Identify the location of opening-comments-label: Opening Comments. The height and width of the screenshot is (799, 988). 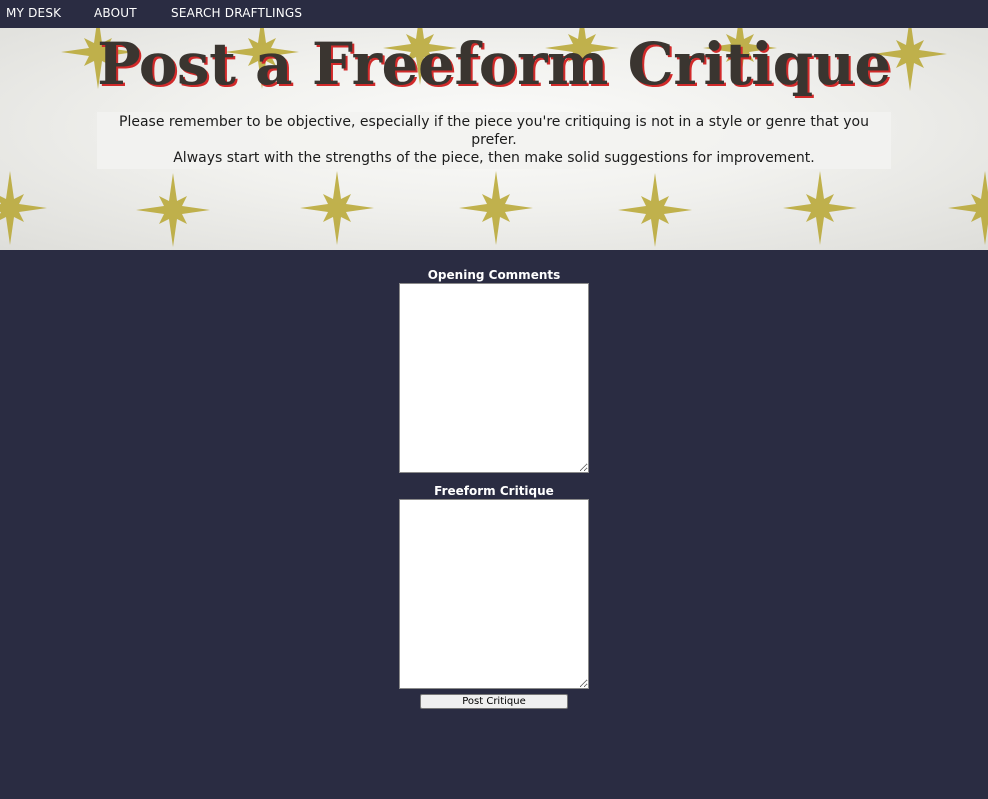
(494, 275).